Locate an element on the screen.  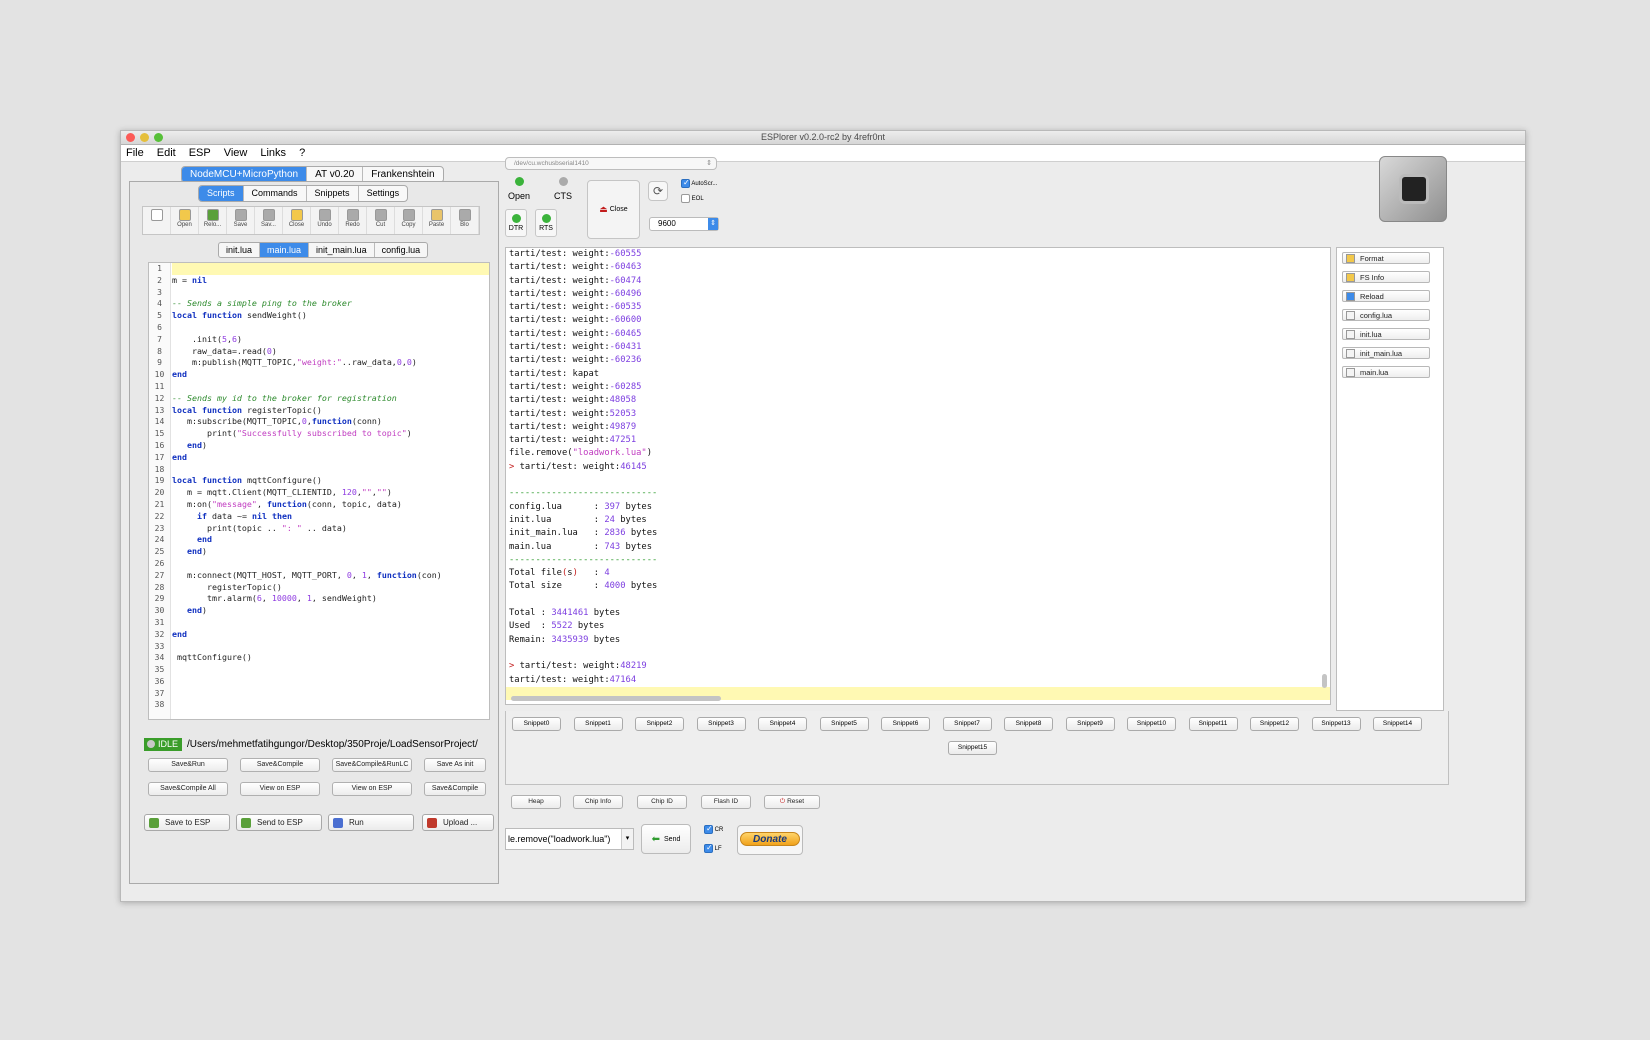
tab-scripts: Scripts is located at coordinates (221, 193).